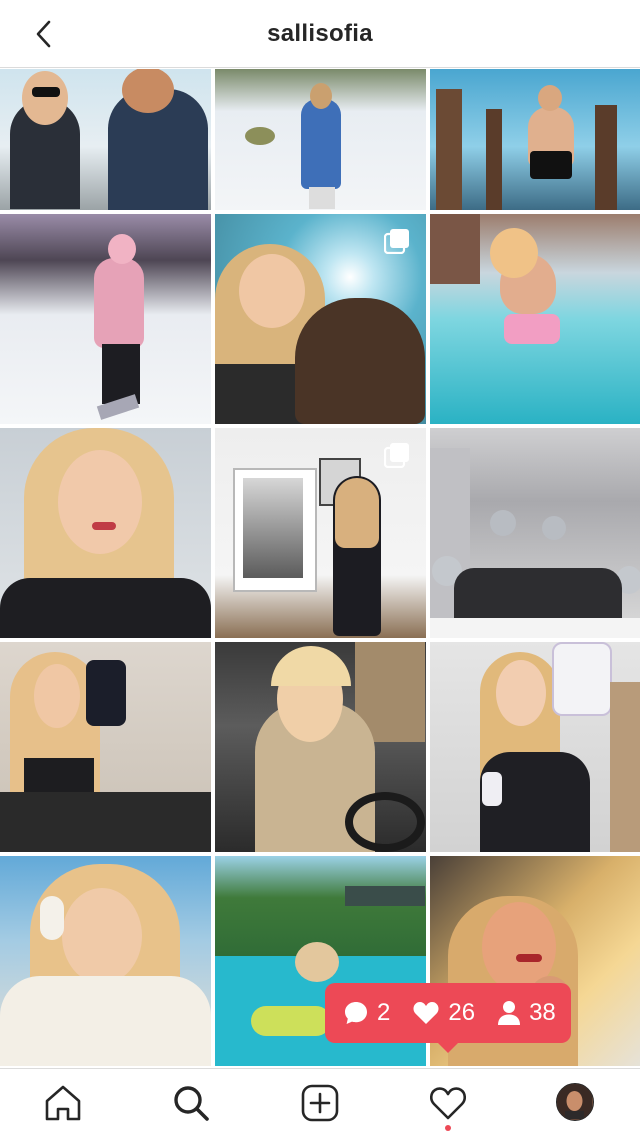 This screenshot has width=640, height=1138. I want to click on heart-filled-icon, so click(426, 1012).